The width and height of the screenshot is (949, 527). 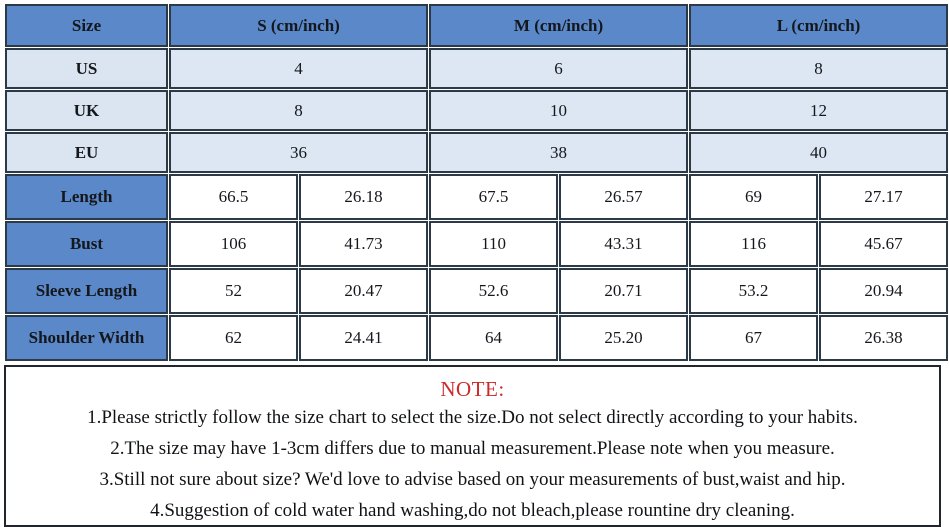 What do you see at coordinates (299, 110) in the screenshot?
I see `cell-uk-s: 8` at bounding box center [299, 110].